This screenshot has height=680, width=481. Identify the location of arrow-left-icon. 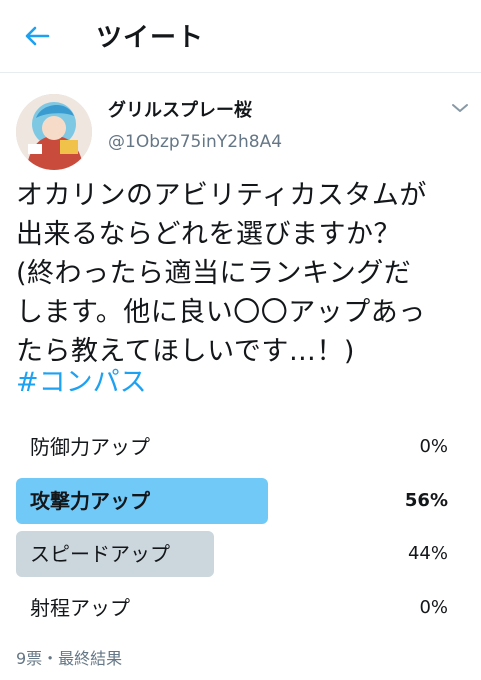
(37, 36).